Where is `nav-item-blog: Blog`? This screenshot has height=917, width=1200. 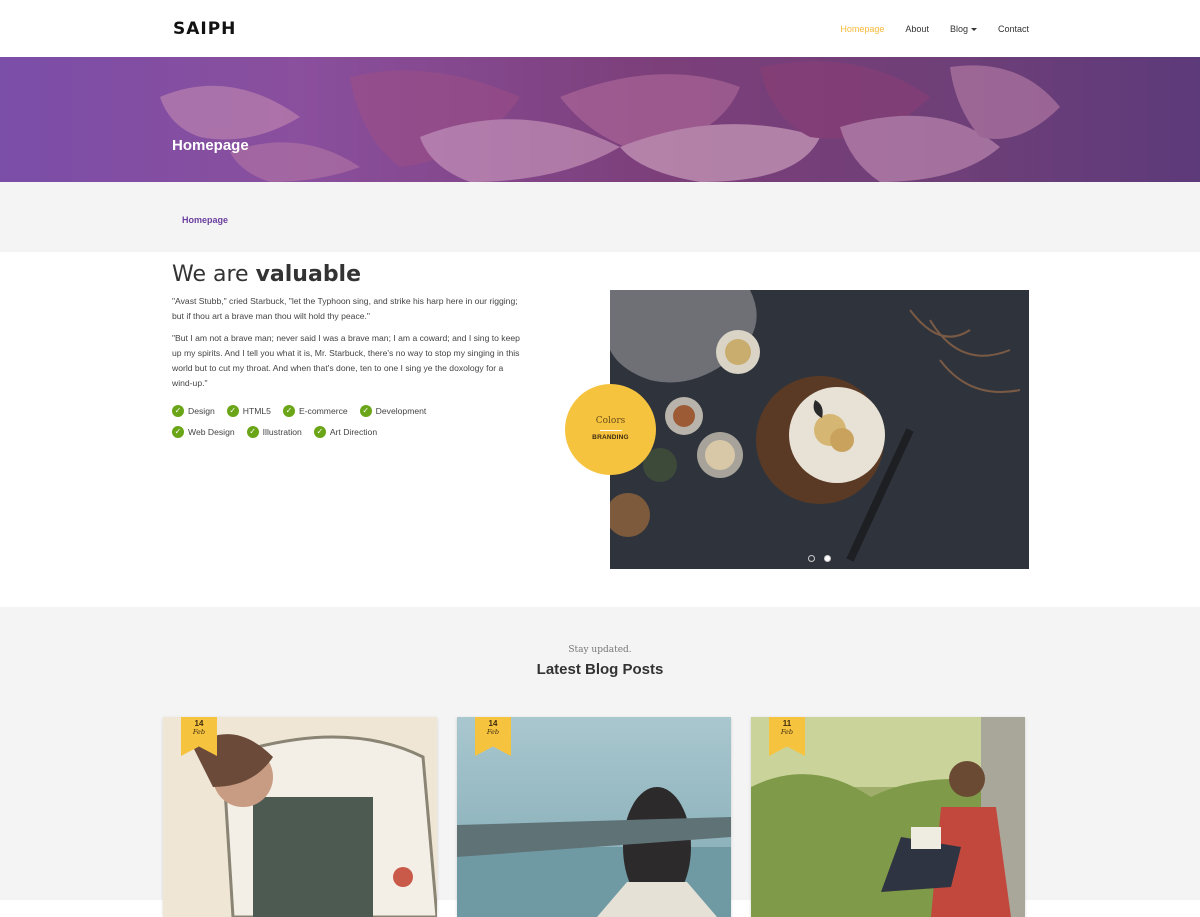
nav-item-blog: Blog is located at coordinates (963, 29).